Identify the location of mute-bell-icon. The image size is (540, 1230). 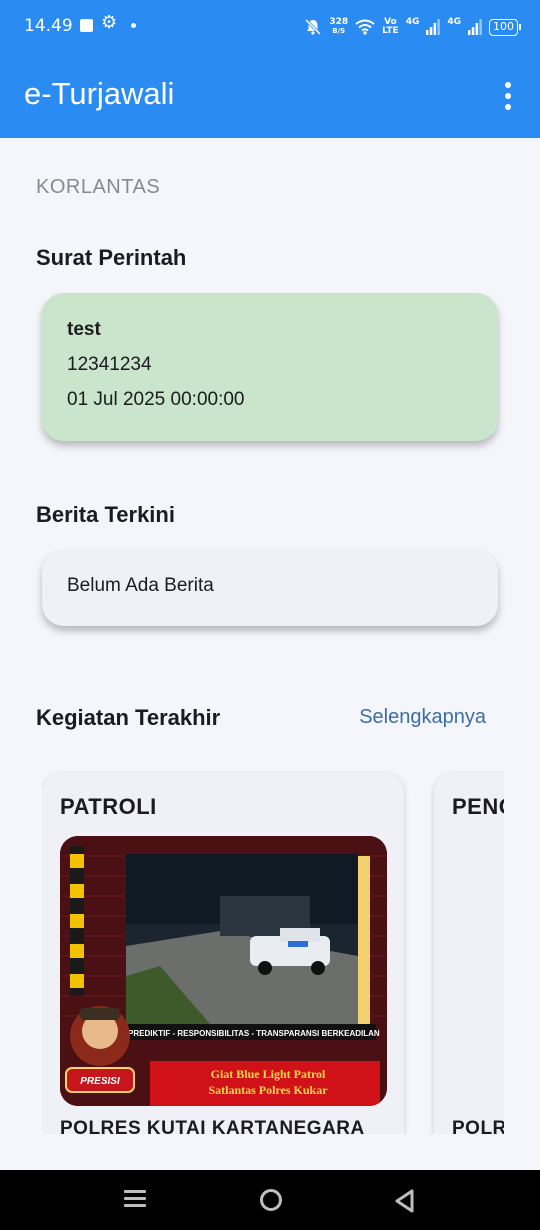
(313, 27).